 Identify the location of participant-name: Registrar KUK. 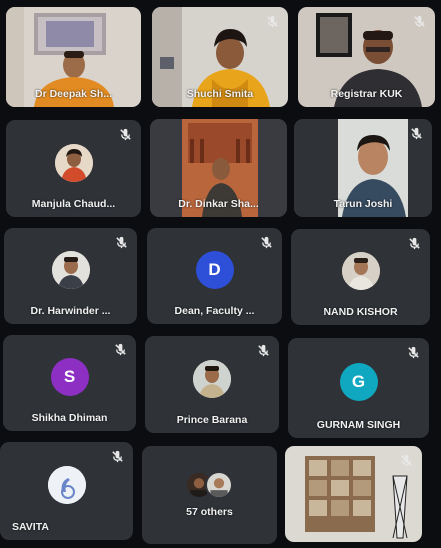
(366, 94).